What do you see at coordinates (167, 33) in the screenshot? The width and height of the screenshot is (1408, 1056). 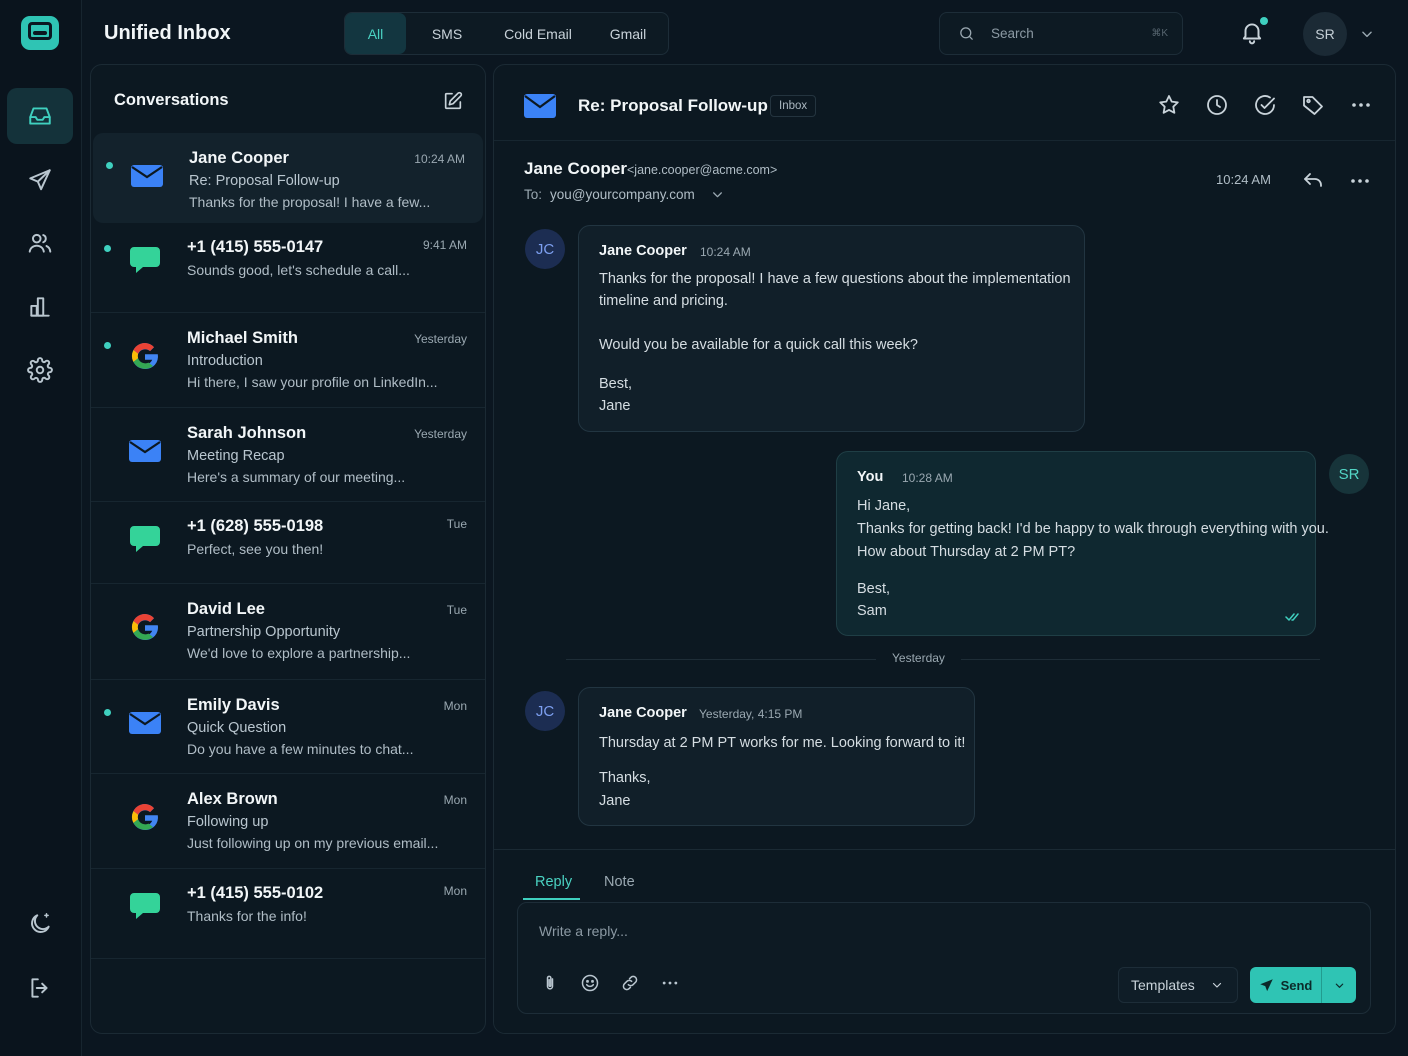 I see `page-title: Unified Inbox` at bounding box center [167, 33].